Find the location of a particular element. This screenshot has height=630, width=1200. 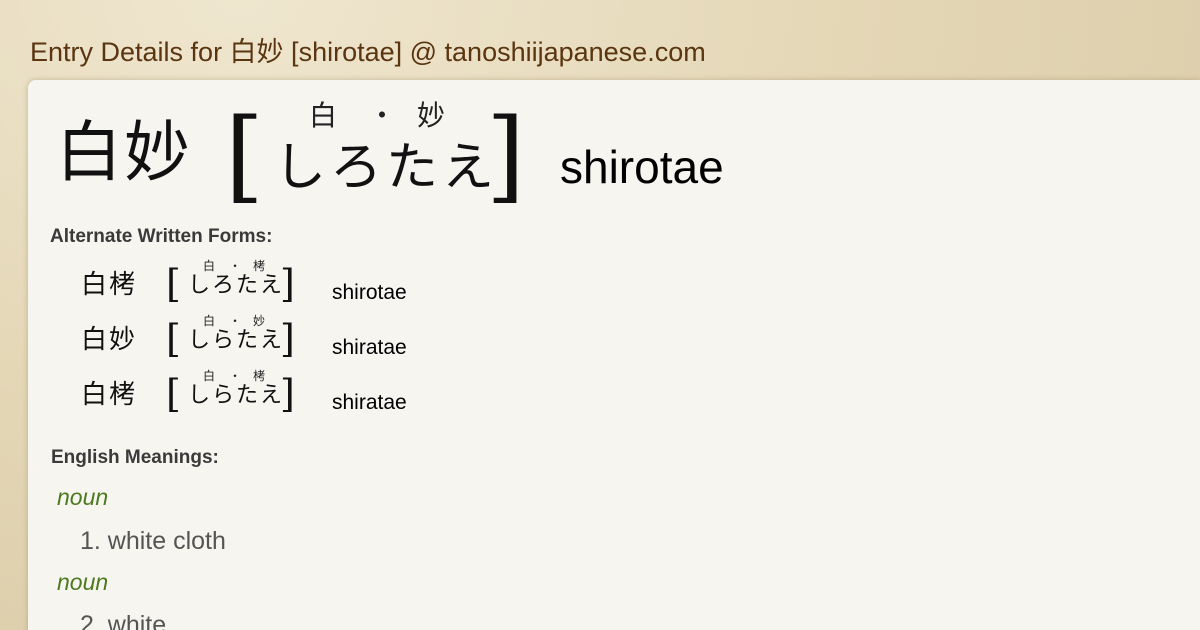

meaning-item: 1. white cloth is located at coordinates (153, 541).